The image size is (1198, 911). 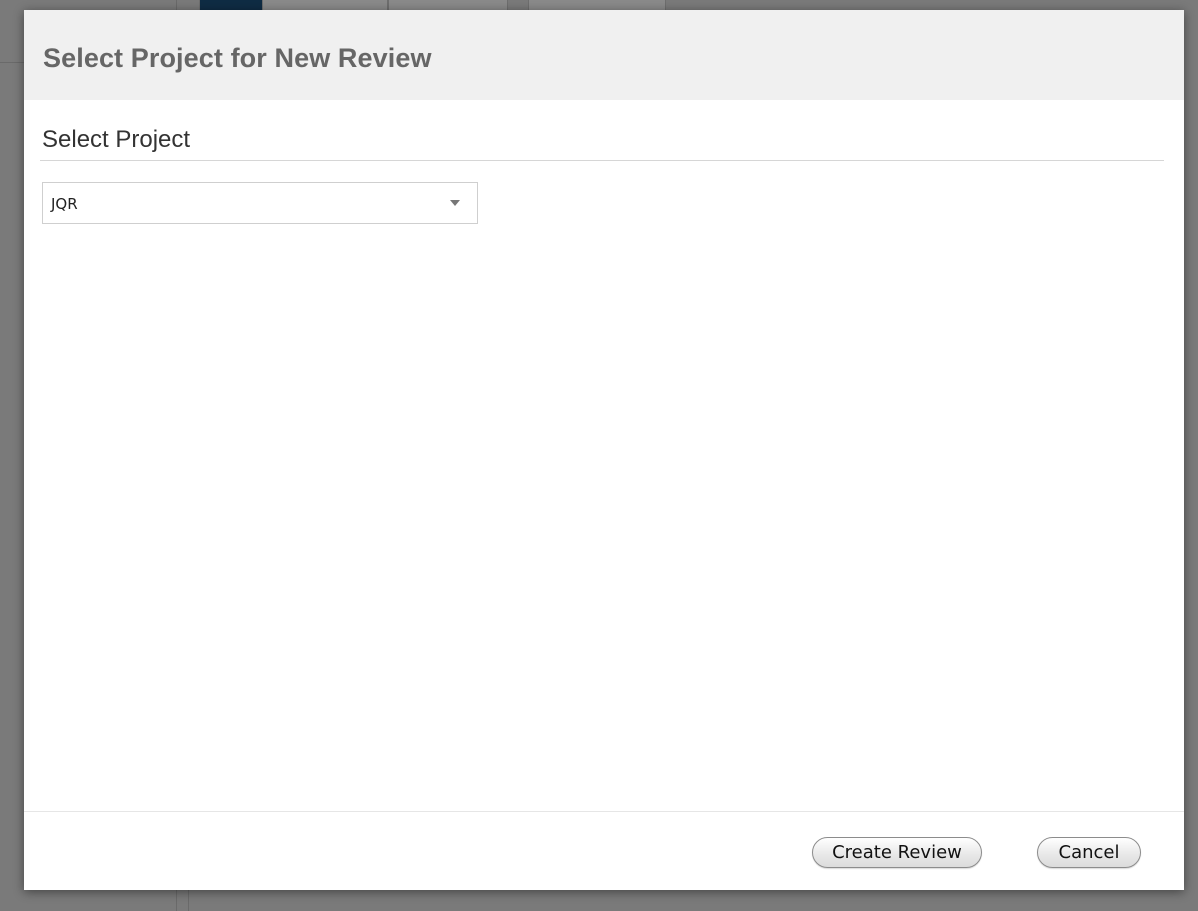 What do you see at coordinates (455, 203) in the screenshot?
I see `chevron-down-icon` at bounding box center [455, 203].